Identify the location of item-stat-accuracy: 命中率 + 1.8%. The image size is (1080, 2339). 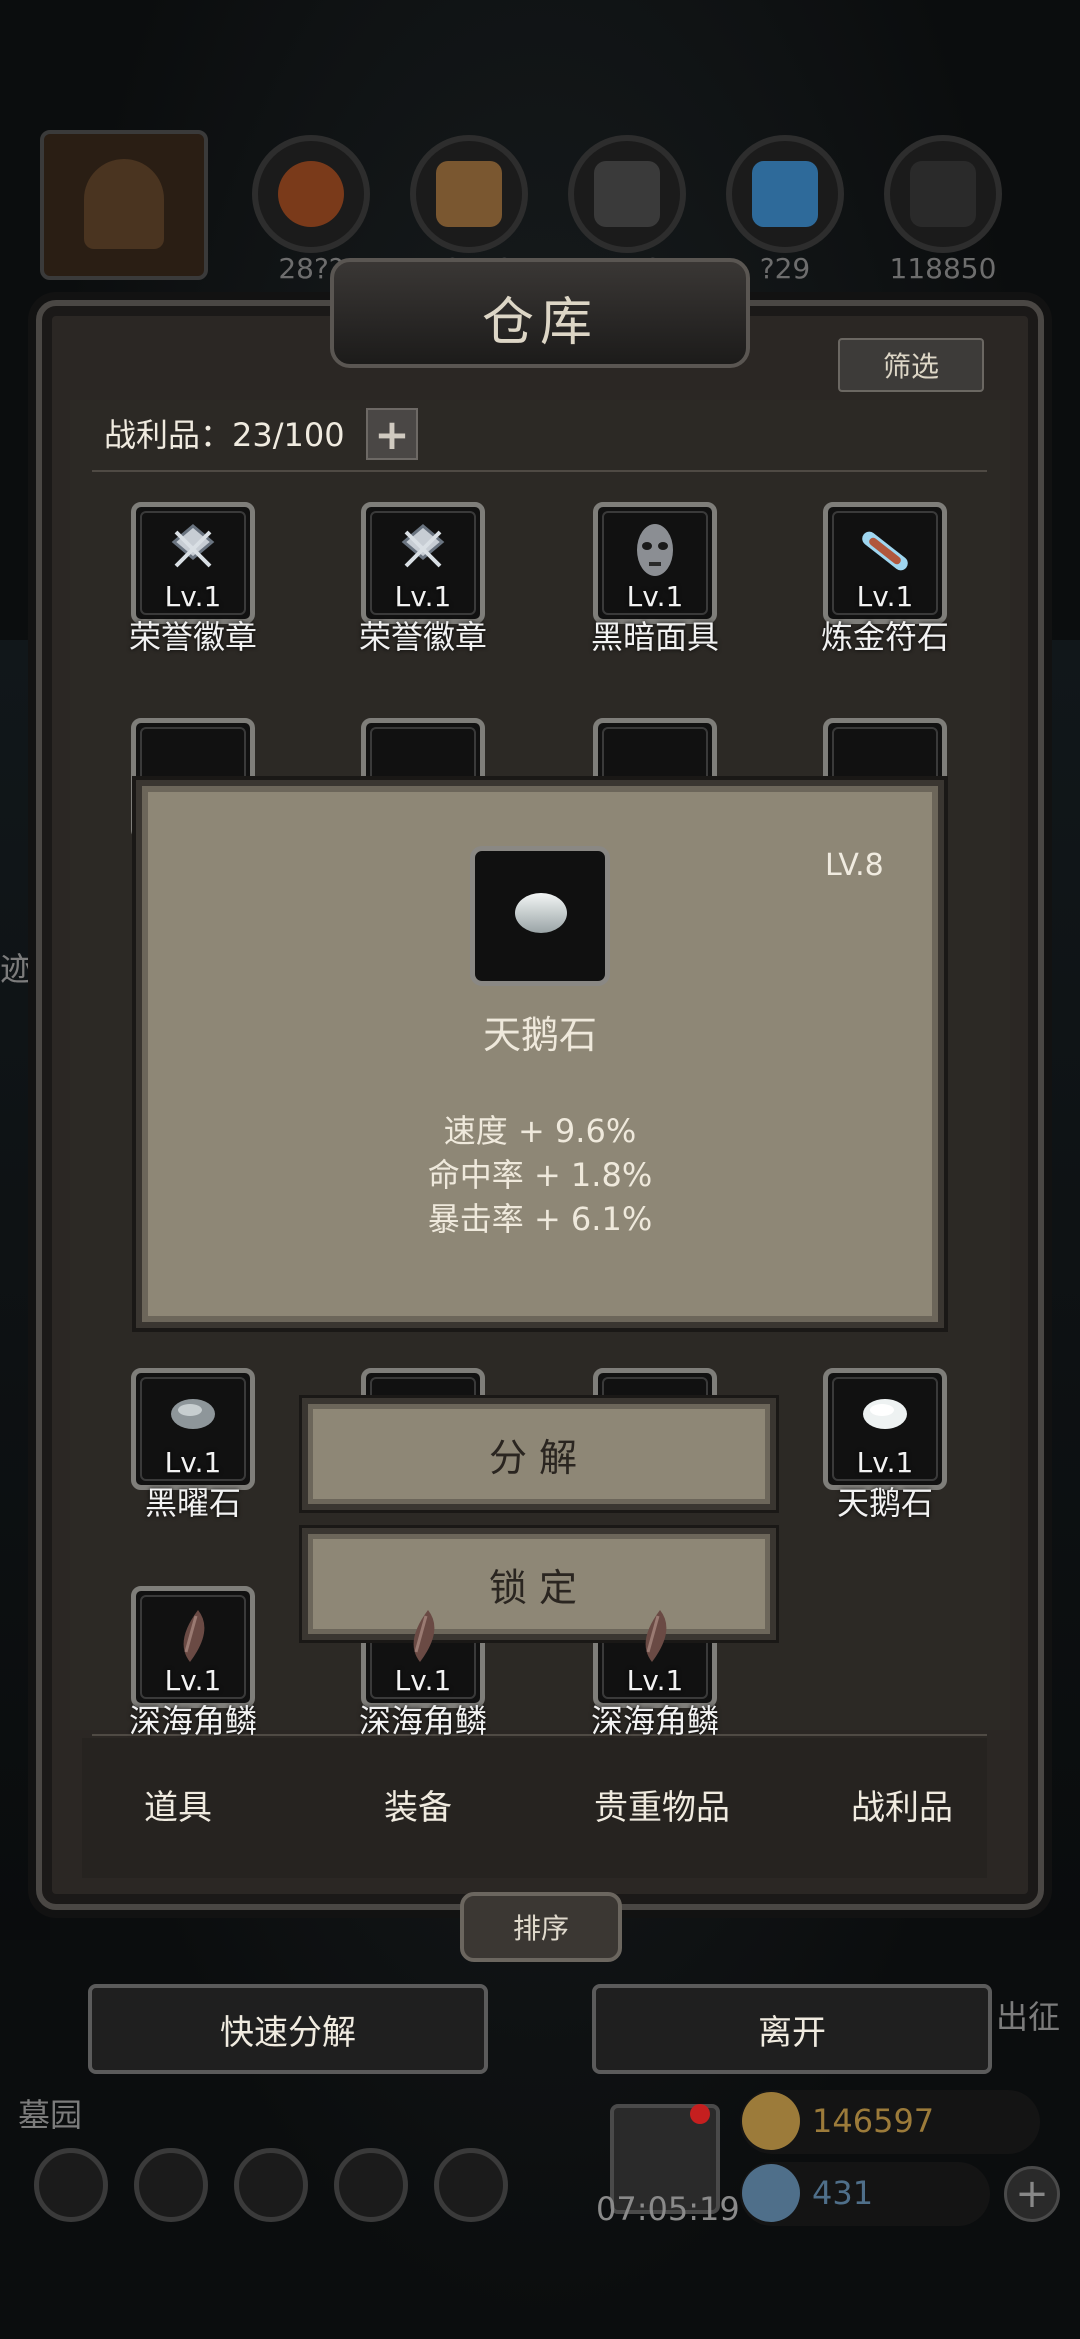
(540, 1175).